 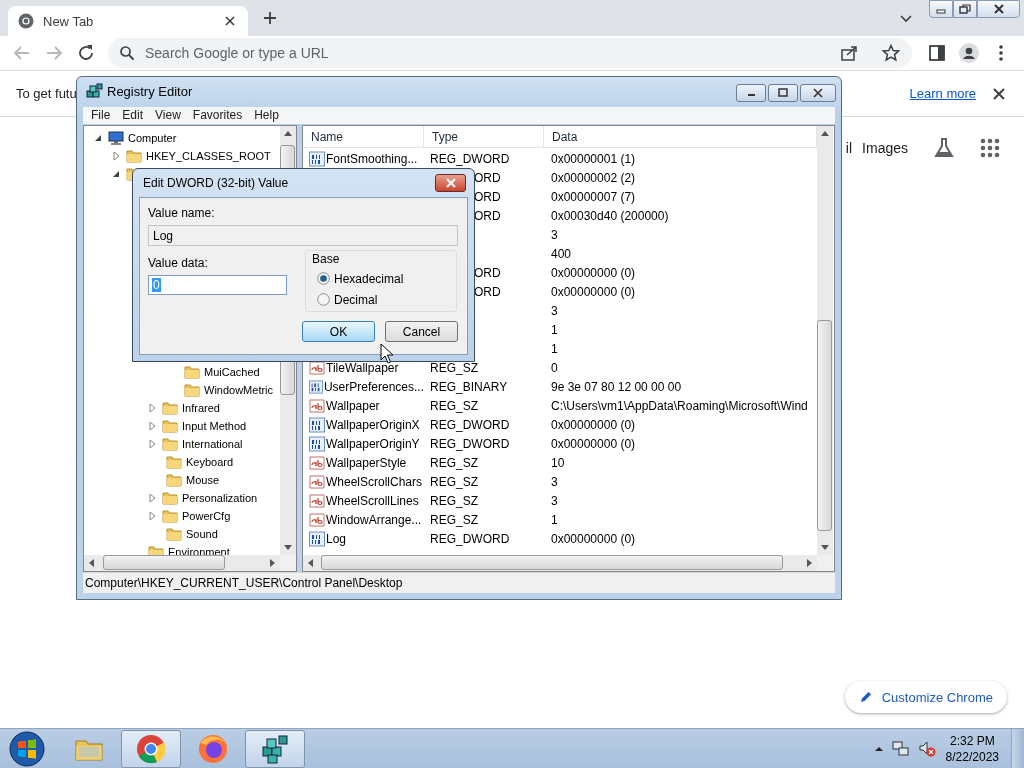 What do you see at coordinates (317, 538) in the screenshot?
I see `binary-value-icon` at bounding box center [317, 538].